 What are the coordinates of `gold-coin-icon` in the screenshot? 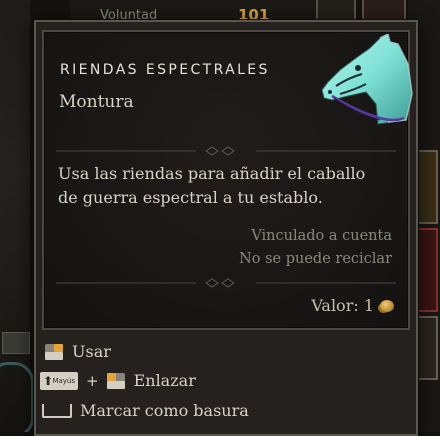 It's located at (387, 306).